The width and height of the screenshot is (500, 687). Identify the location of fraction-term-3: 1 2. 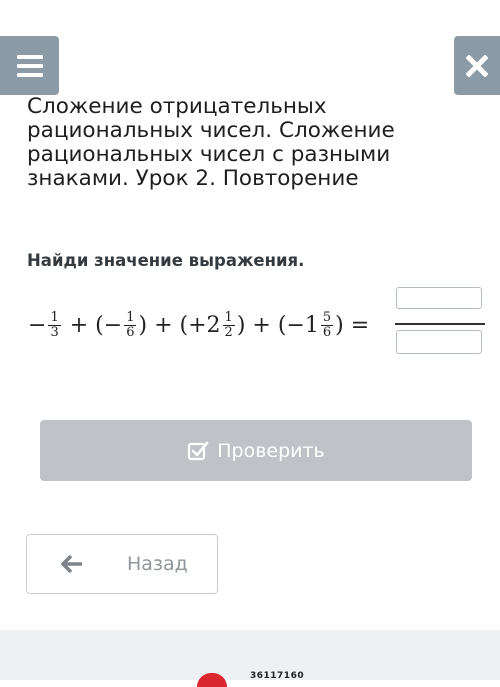
(228, 324).